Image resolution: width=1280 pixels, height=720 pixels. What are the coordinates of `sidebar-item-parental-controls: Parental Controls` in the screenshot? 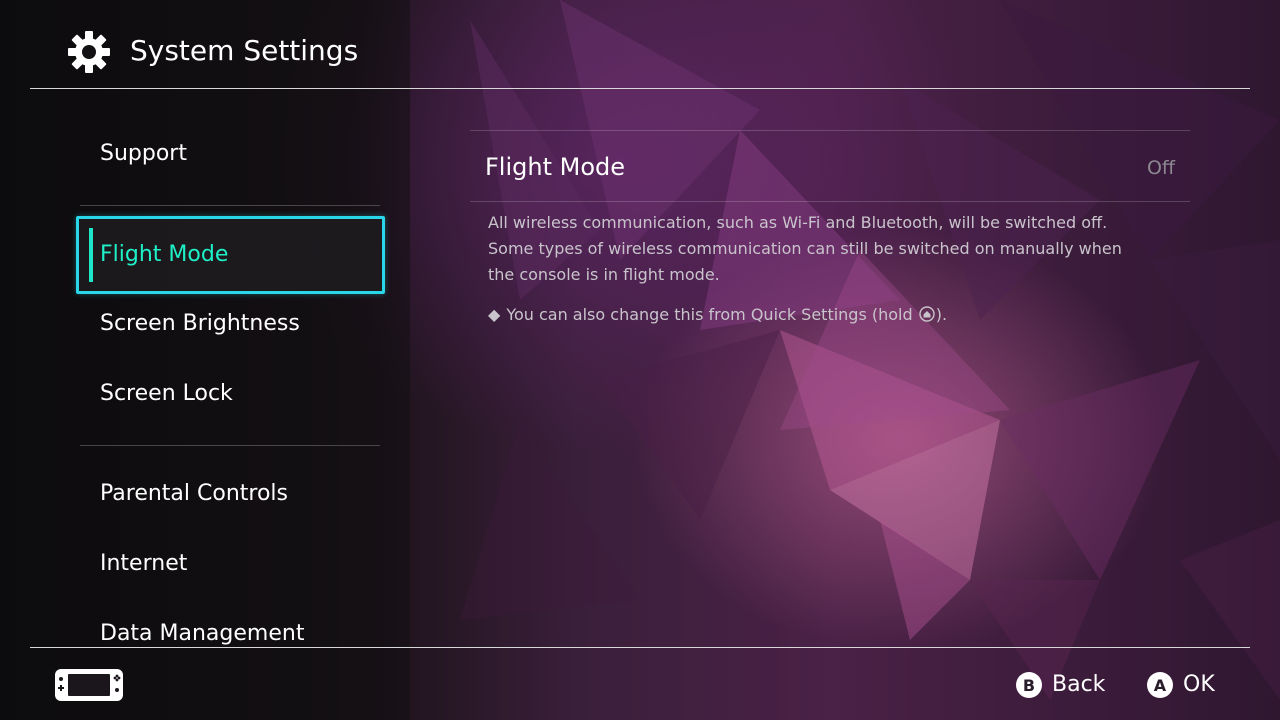 It's located at (194, 494).